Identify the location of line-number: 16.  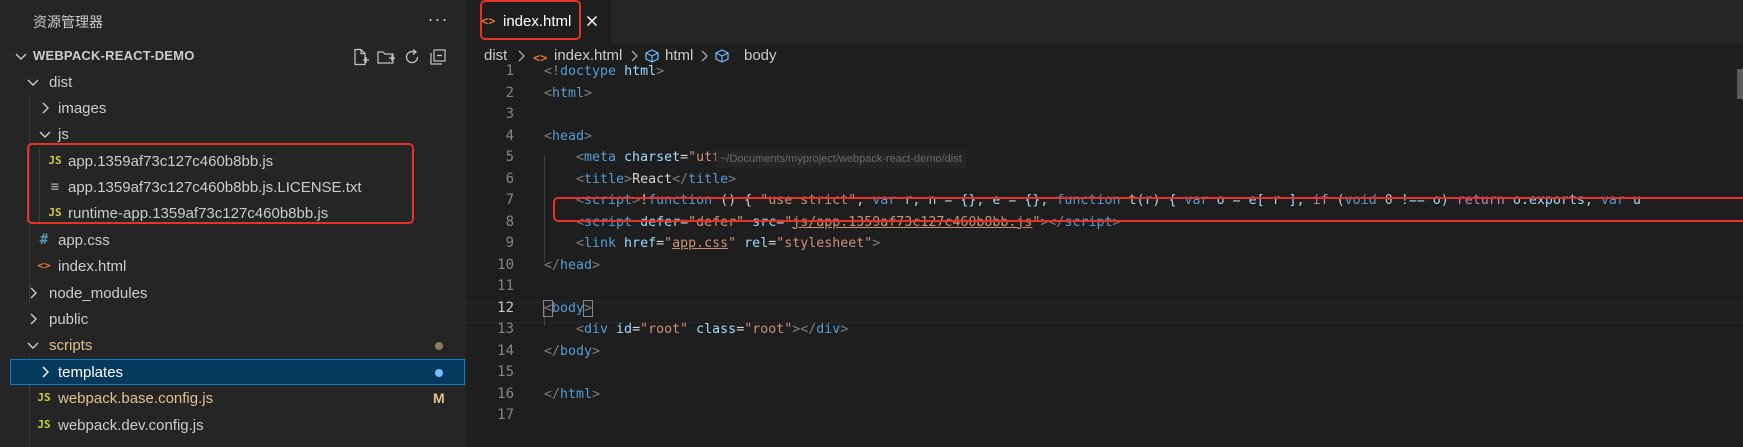
(505, 393).